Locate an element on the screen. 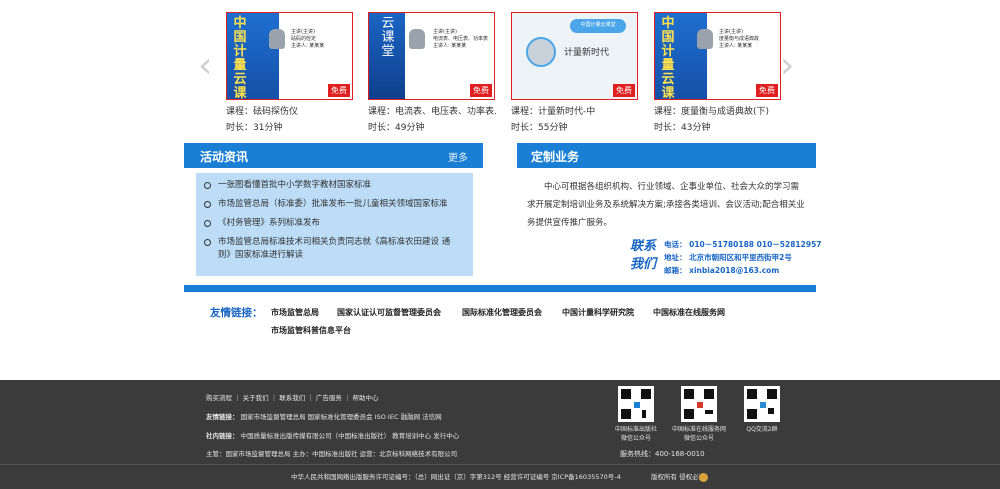 Image resolution: width=1000 pixels, height=489 pixels. friend-link: 国际标准化管理委员会 is located at coordinates (502, 312).